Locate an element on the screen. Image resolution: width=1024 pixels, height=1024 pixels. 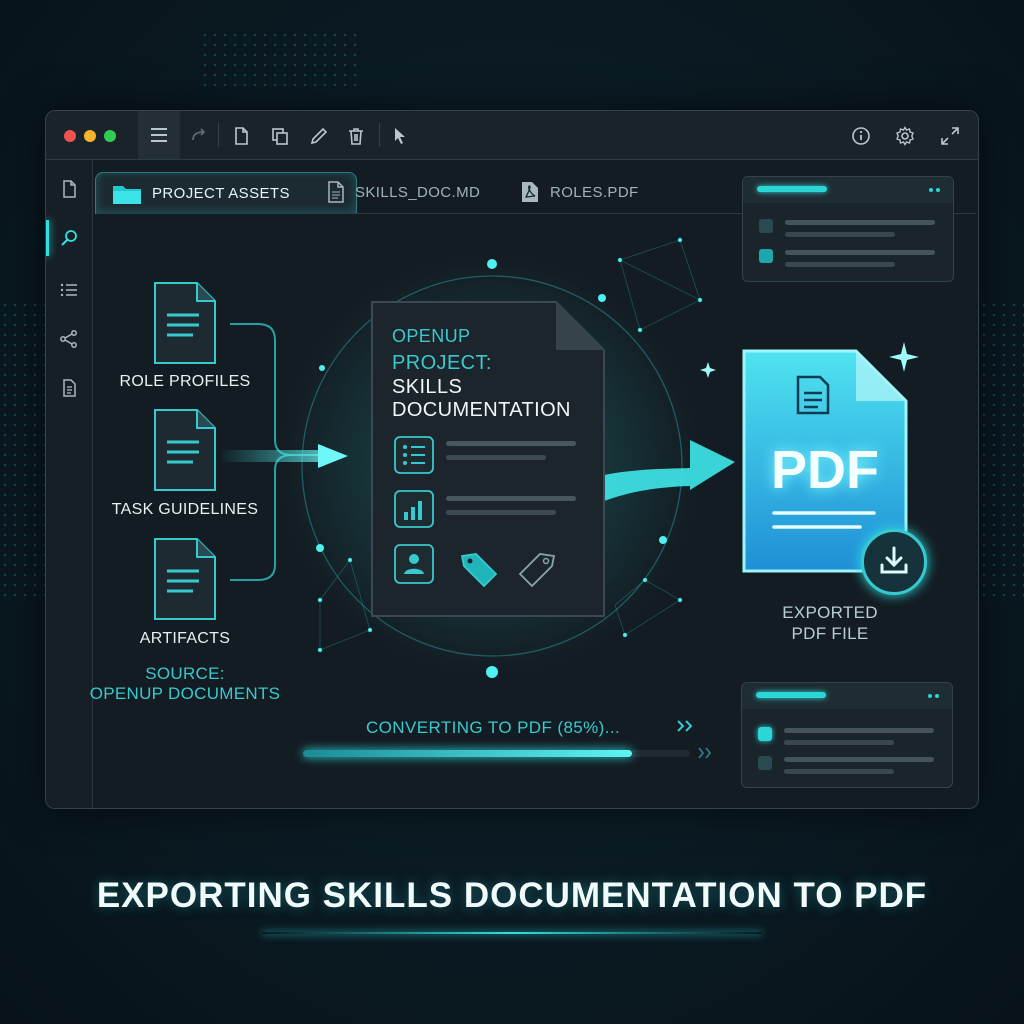
source-caption-line1: SOURCE: is located at coordinates (185, 673).